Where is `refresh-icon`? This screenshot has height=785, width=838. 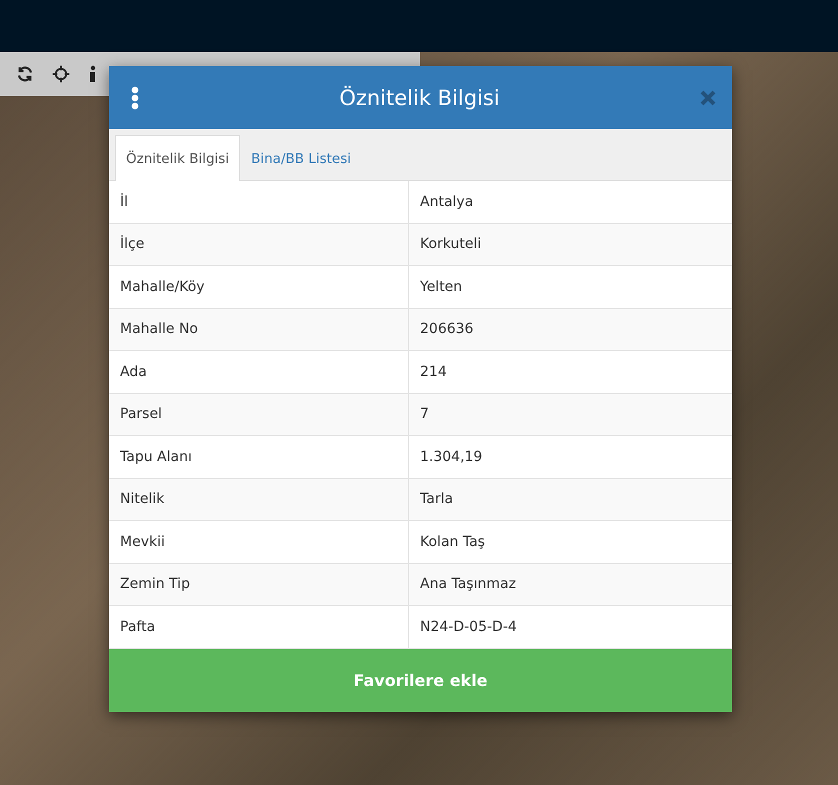 refresh-icon is located at coordinates (25, 74).